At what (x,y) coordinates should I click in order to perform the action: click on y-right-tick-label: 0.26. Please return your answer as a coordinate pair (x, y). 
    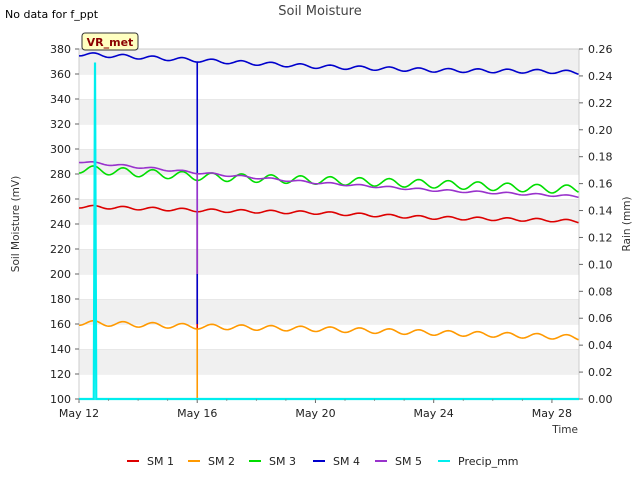
    Looking at the image, I should click on (600, 49).